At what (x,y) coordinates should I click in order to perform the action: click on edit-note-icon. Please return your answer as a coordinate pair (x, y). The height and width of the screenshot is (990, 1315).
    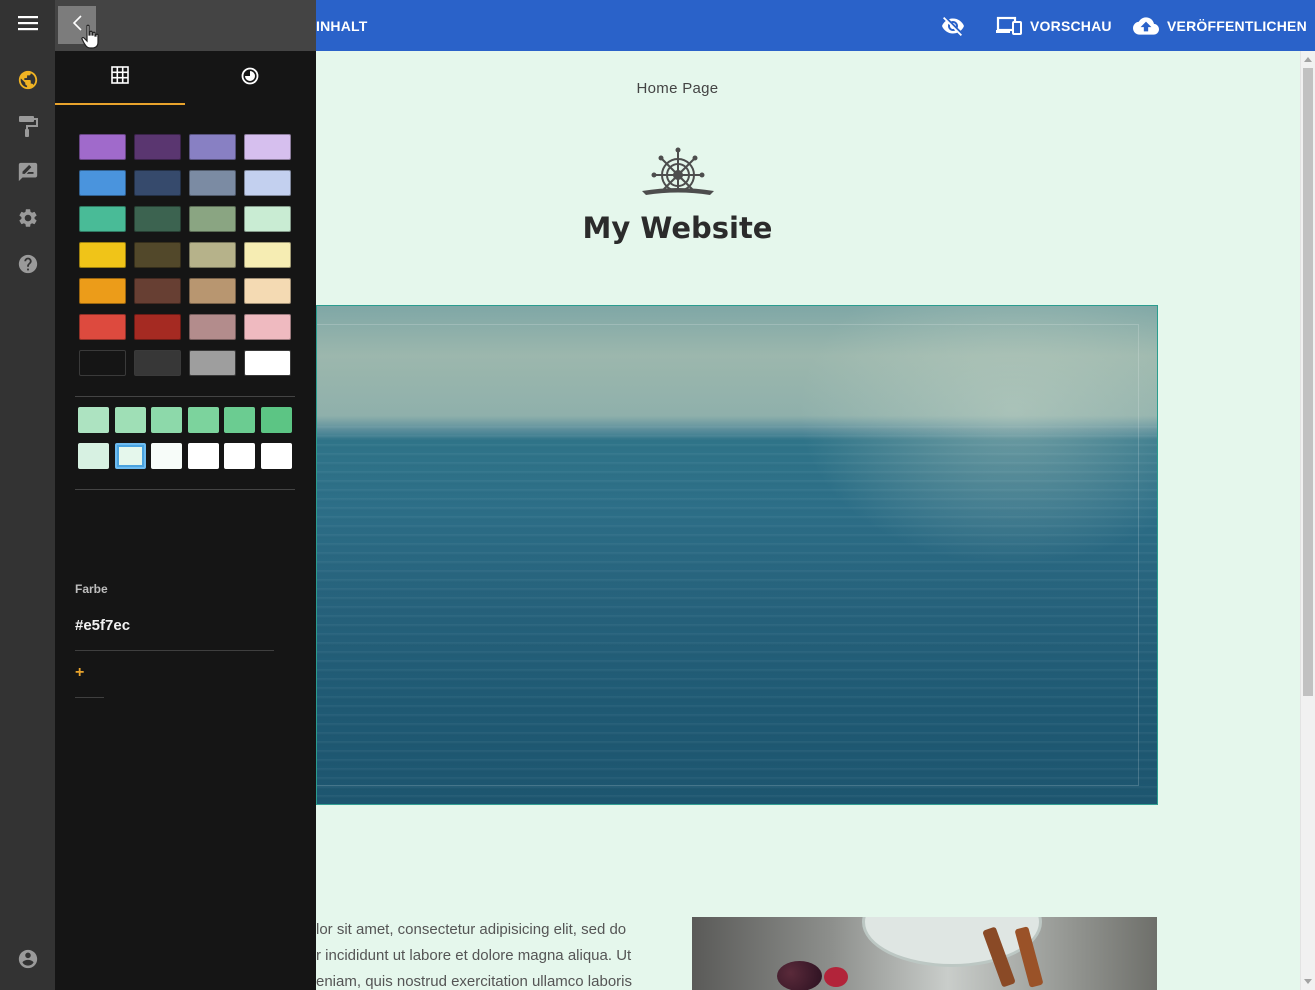
    Looking at the image, I should click on (28, 174).